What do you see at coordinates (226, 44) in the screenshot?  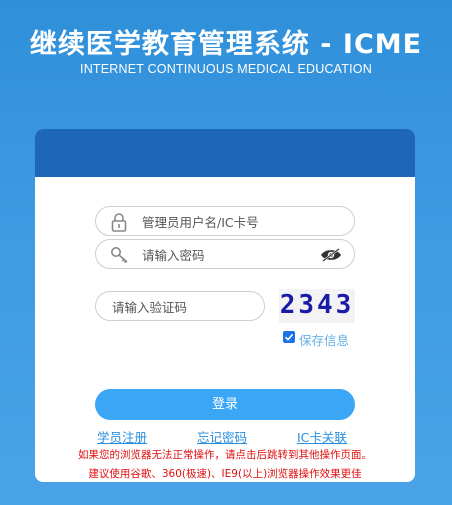 I see `page-title: 继续医学教育管理系统 - ICME` at bounding box center [226, 44].